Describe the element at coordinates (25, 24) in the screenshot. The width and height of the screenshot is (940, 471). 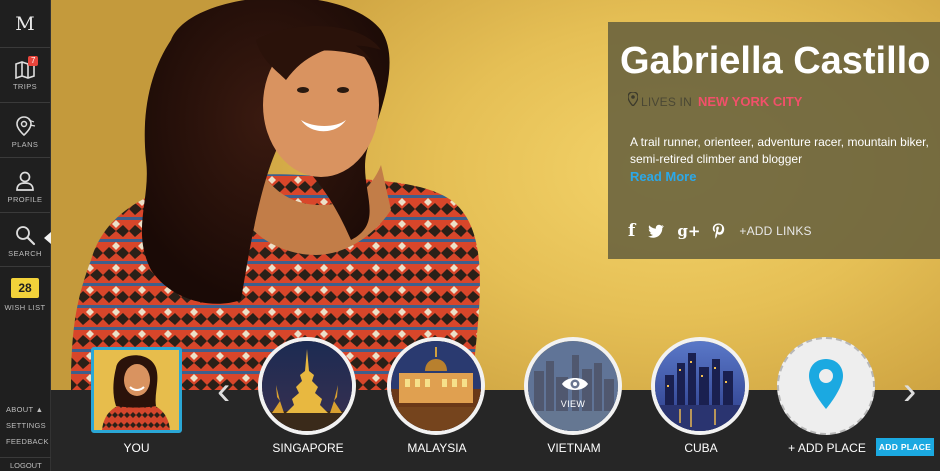
I see `app-logo: M` at that location.